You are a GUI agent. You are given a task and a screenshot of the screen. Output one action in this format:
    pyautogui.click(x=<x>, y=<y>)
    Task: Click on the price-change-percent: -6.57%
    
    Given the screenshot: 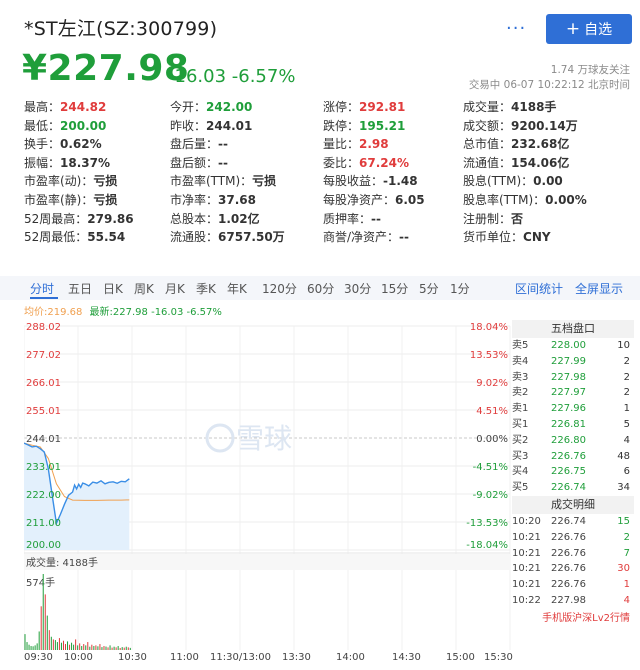 What is the action you would take?
    pyautogui.click(x=263, y=76)
    